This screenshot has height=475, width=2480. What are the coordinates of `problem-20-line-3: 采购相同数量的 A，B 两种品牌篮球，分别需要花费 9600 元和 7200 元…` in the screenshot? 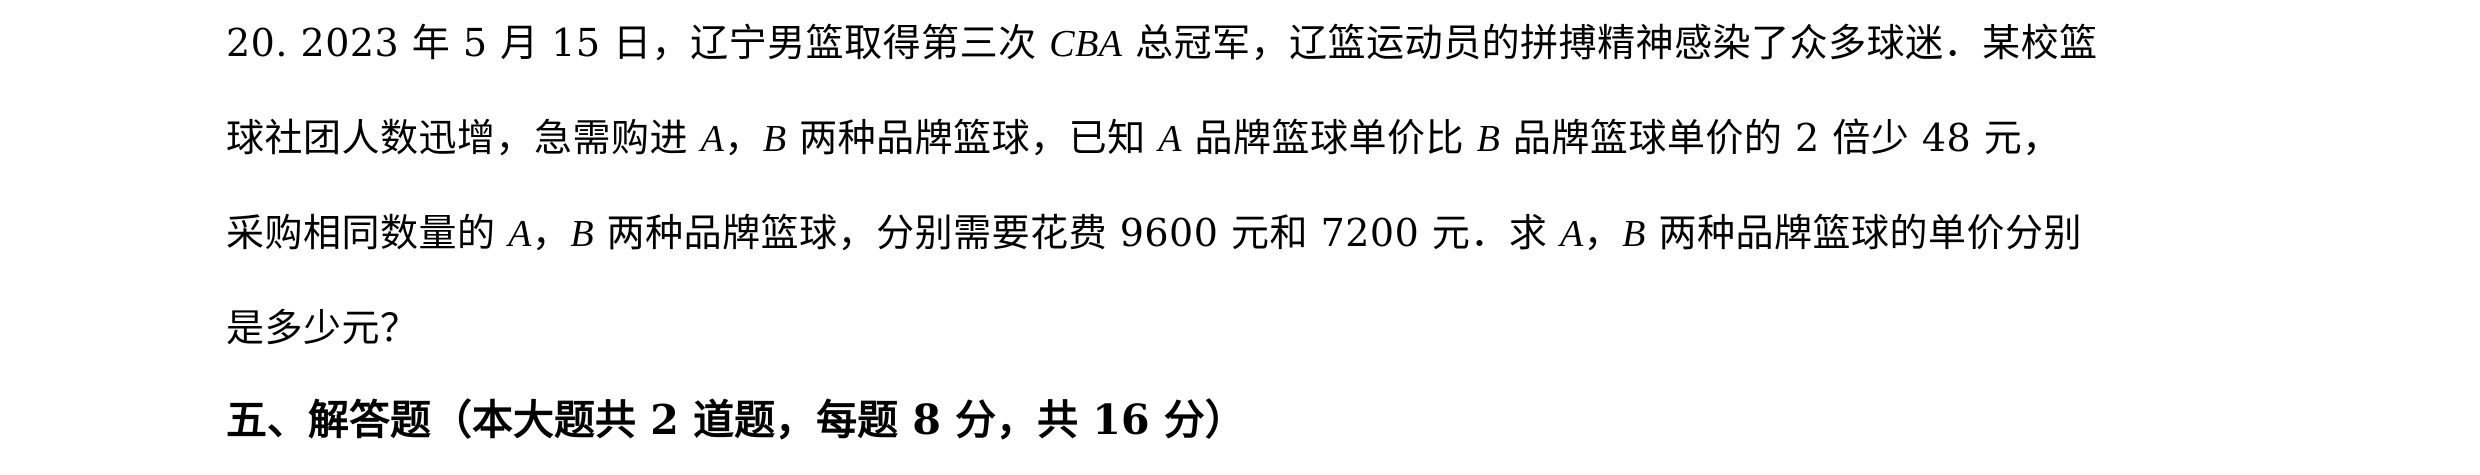 It's located at (1154, 233).